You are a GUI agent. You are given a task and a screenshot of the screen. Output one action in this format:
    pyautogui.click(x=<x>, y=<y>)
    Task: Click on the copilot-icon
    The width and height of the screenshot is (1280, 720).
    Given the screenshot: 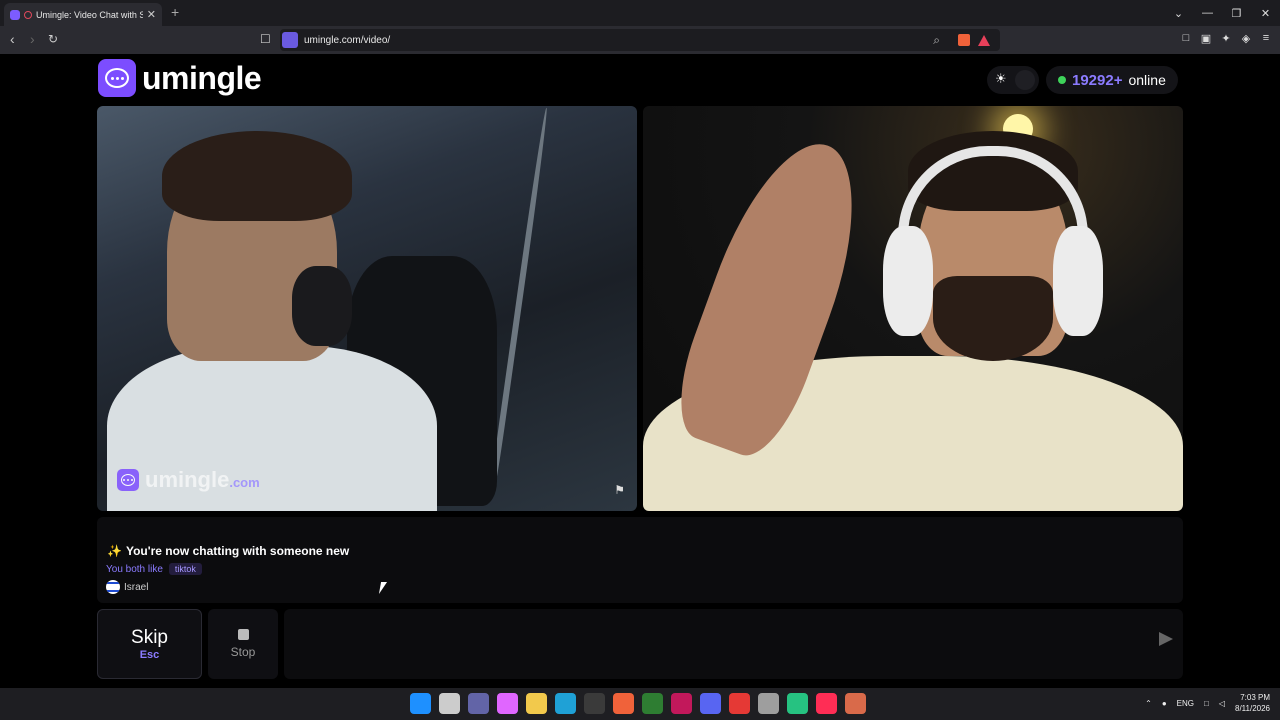 What is the action you would take?
    pyautogui.click(x=507, y=703)
    